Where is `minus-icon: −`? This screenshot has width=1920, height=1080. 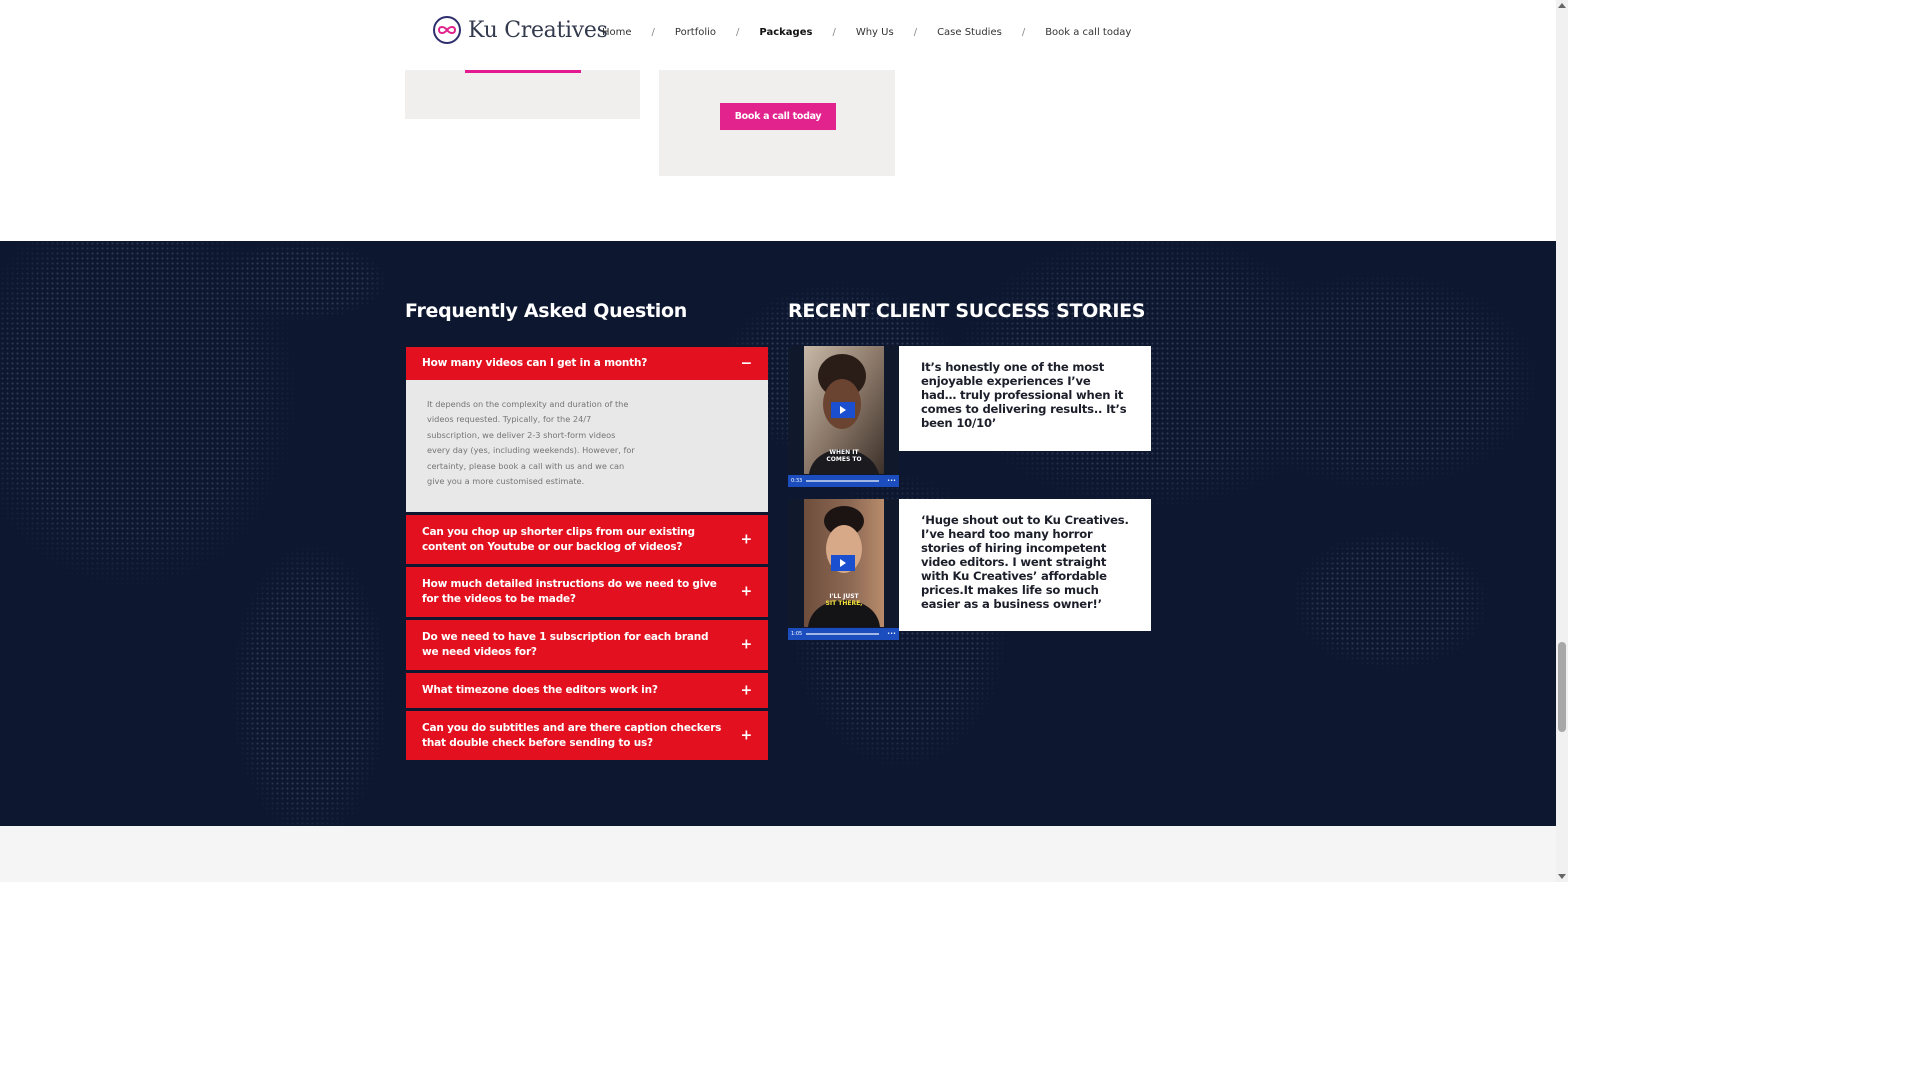
minus-icon: − is located at coordinates (746, 363).